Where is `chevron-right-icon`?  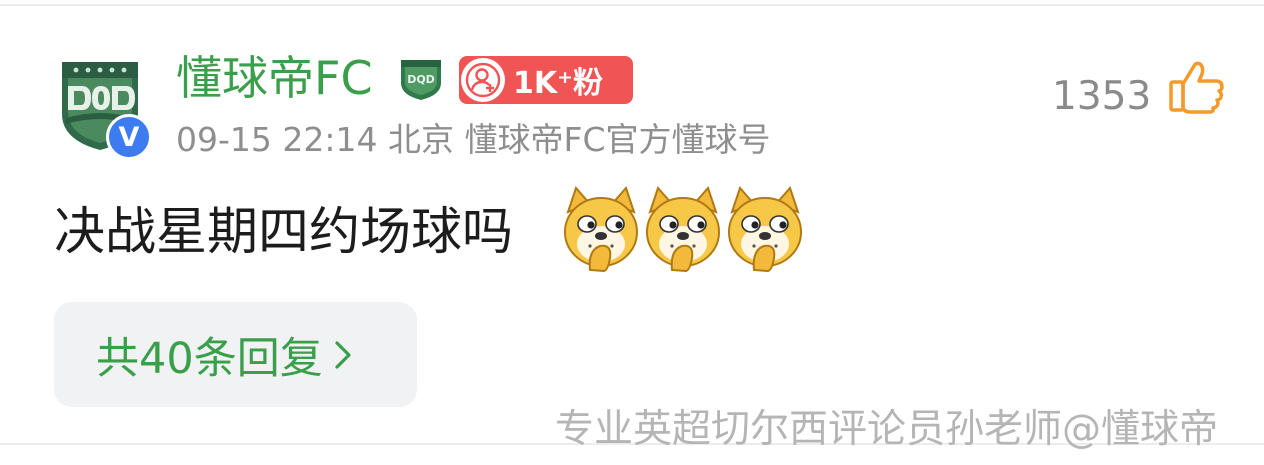
chevron-right-icon is located at coordinates (343, 354).